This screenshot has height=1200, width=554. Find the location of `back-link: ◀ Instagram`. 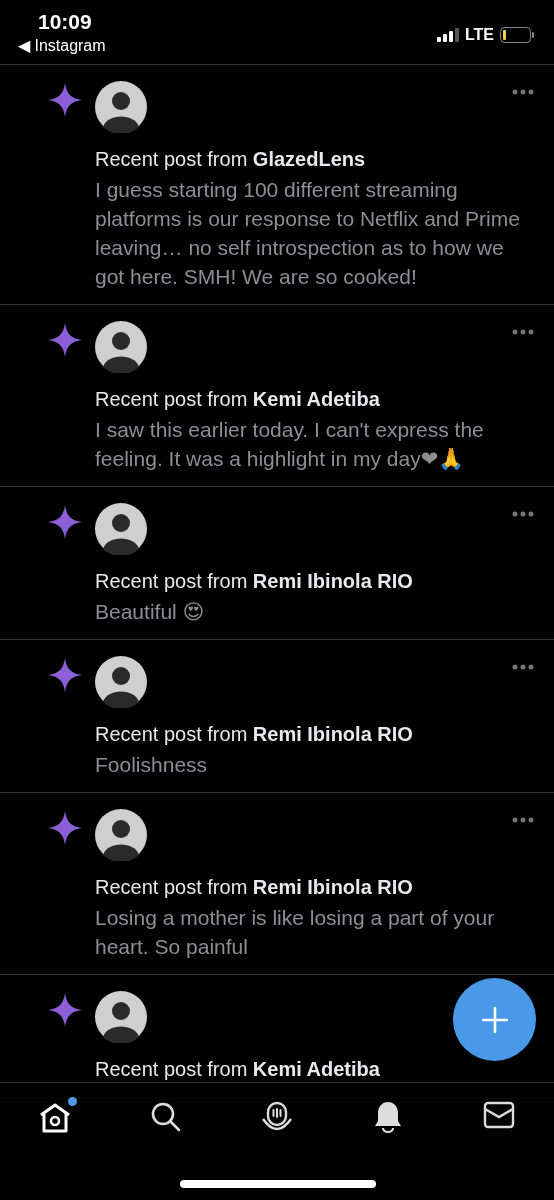

back-link: ◀ Instagram is located at coordinates (62, 45).